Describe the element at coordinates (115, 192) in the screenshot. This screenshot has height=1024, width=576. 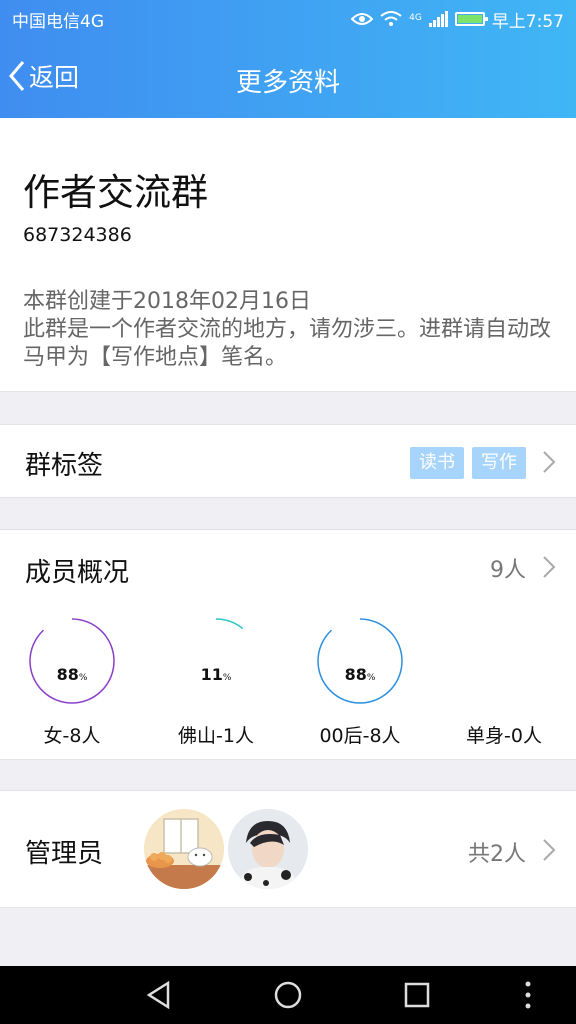
I see `group-name: 作者交流群` at that location.